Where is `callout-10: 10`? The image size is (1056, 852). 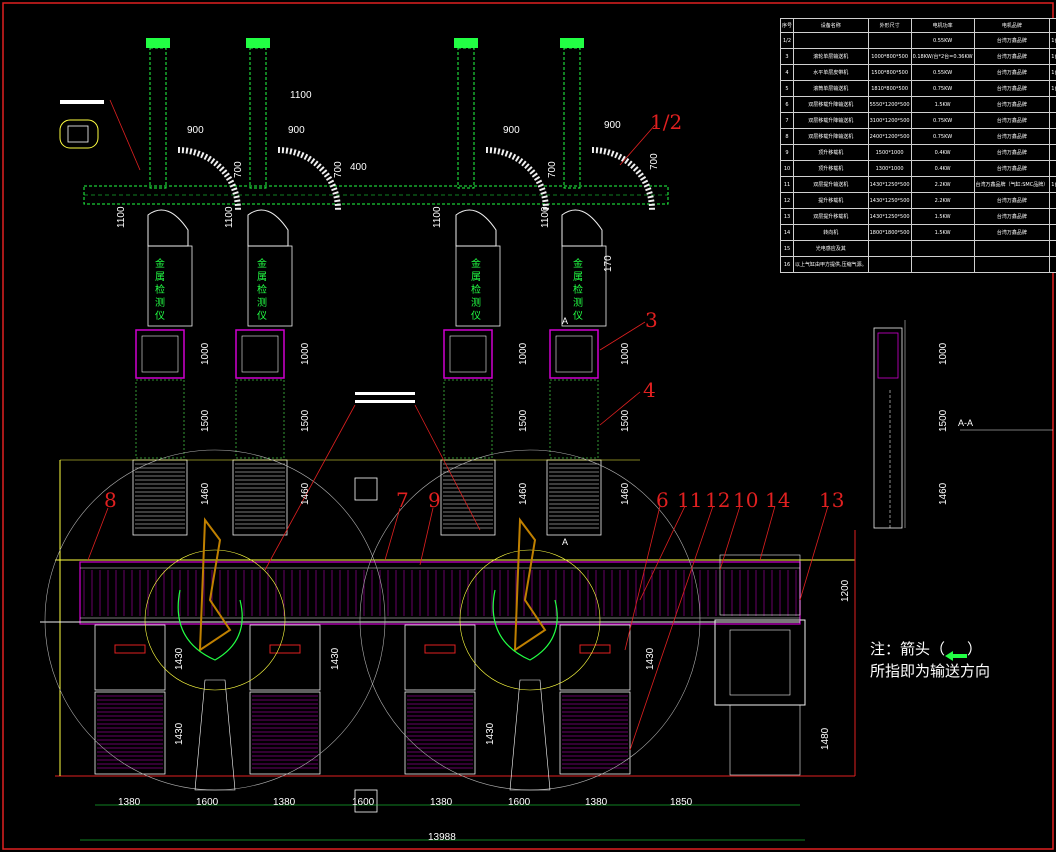 callout-10: 10 is located at coordinates (746, 500).